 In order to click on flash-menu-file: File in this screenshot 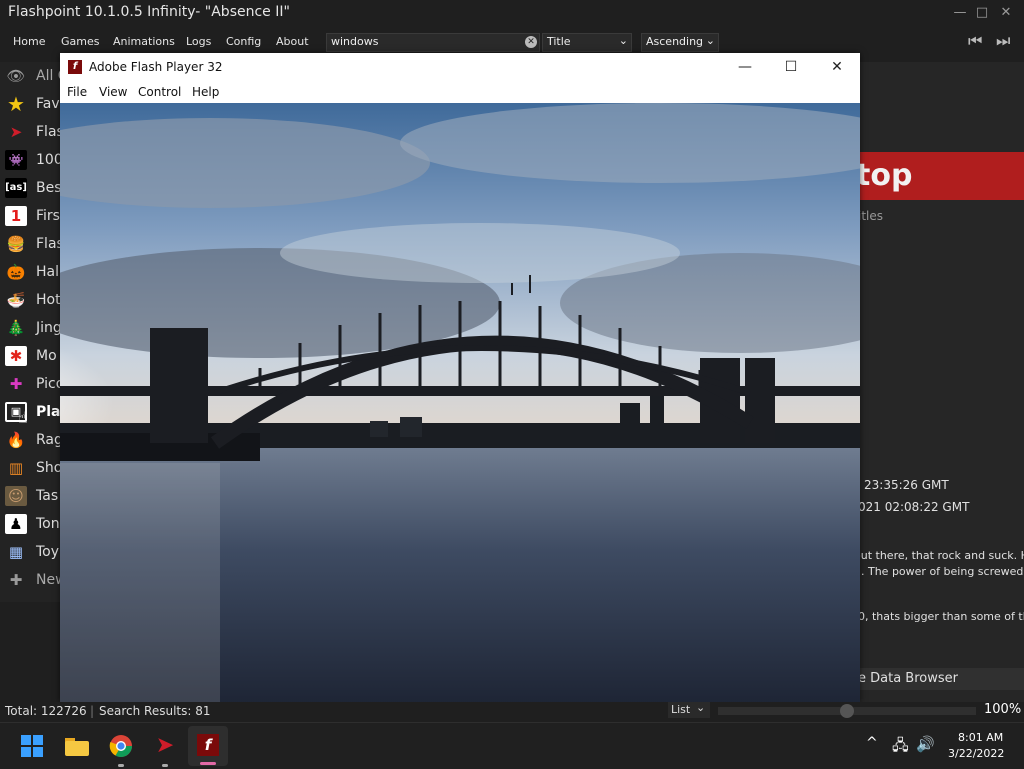, I will do `click(77, 92)`.